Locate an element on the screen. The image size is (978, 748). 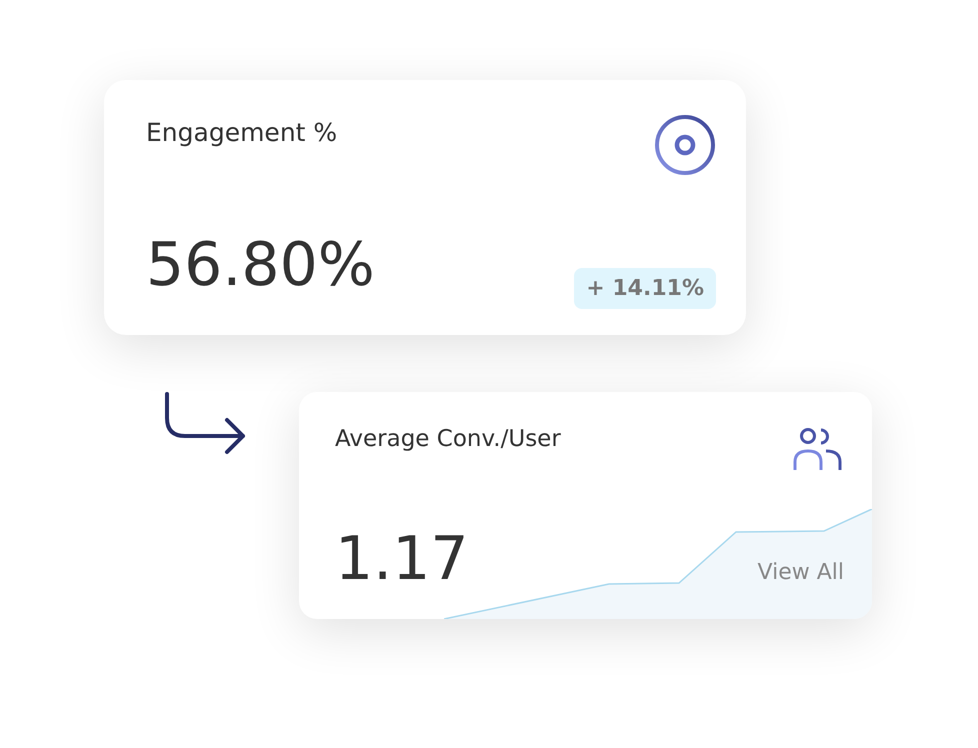
change-badge: + 14.11% is located at coordinates (645, 288).